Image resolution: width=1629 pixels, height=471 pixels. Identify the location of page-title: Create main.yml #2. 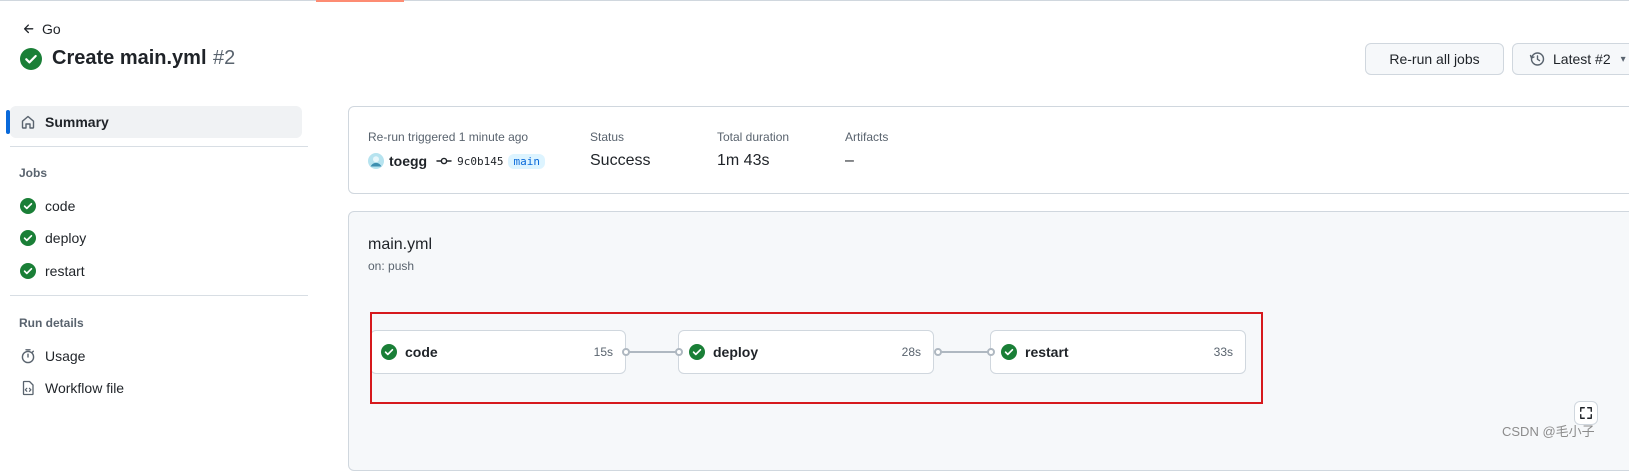
(127, 58).